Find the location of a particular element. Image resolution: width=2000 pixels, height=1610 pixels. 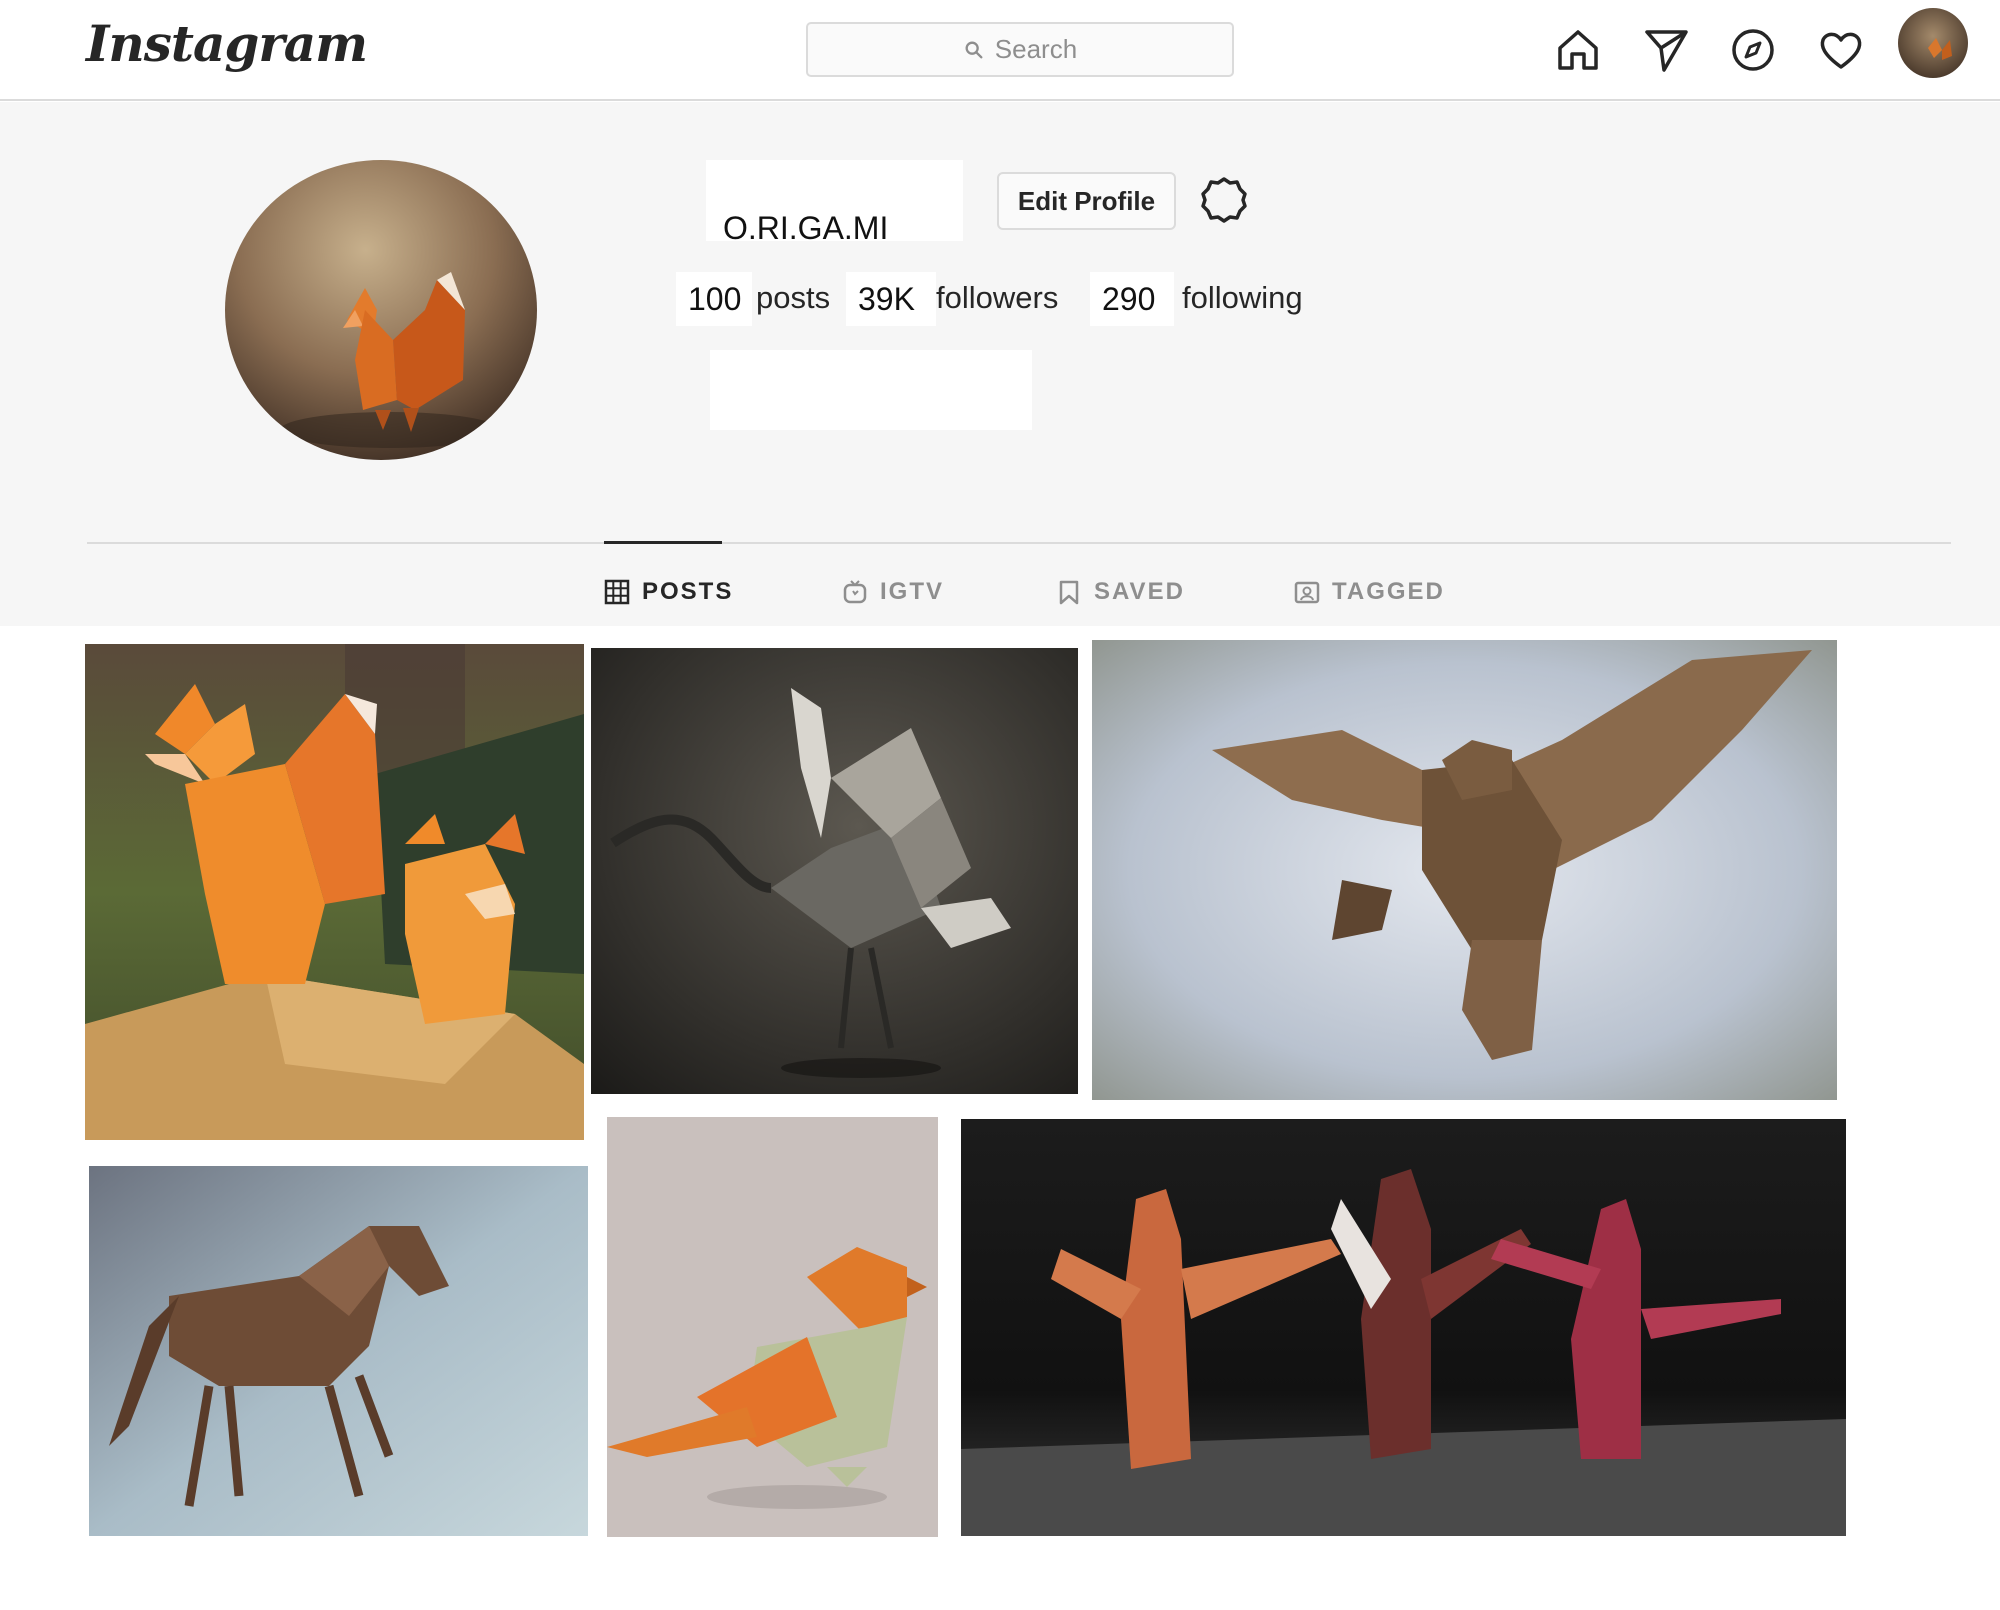

search-input: Search is located at coordinates (1020, 49).